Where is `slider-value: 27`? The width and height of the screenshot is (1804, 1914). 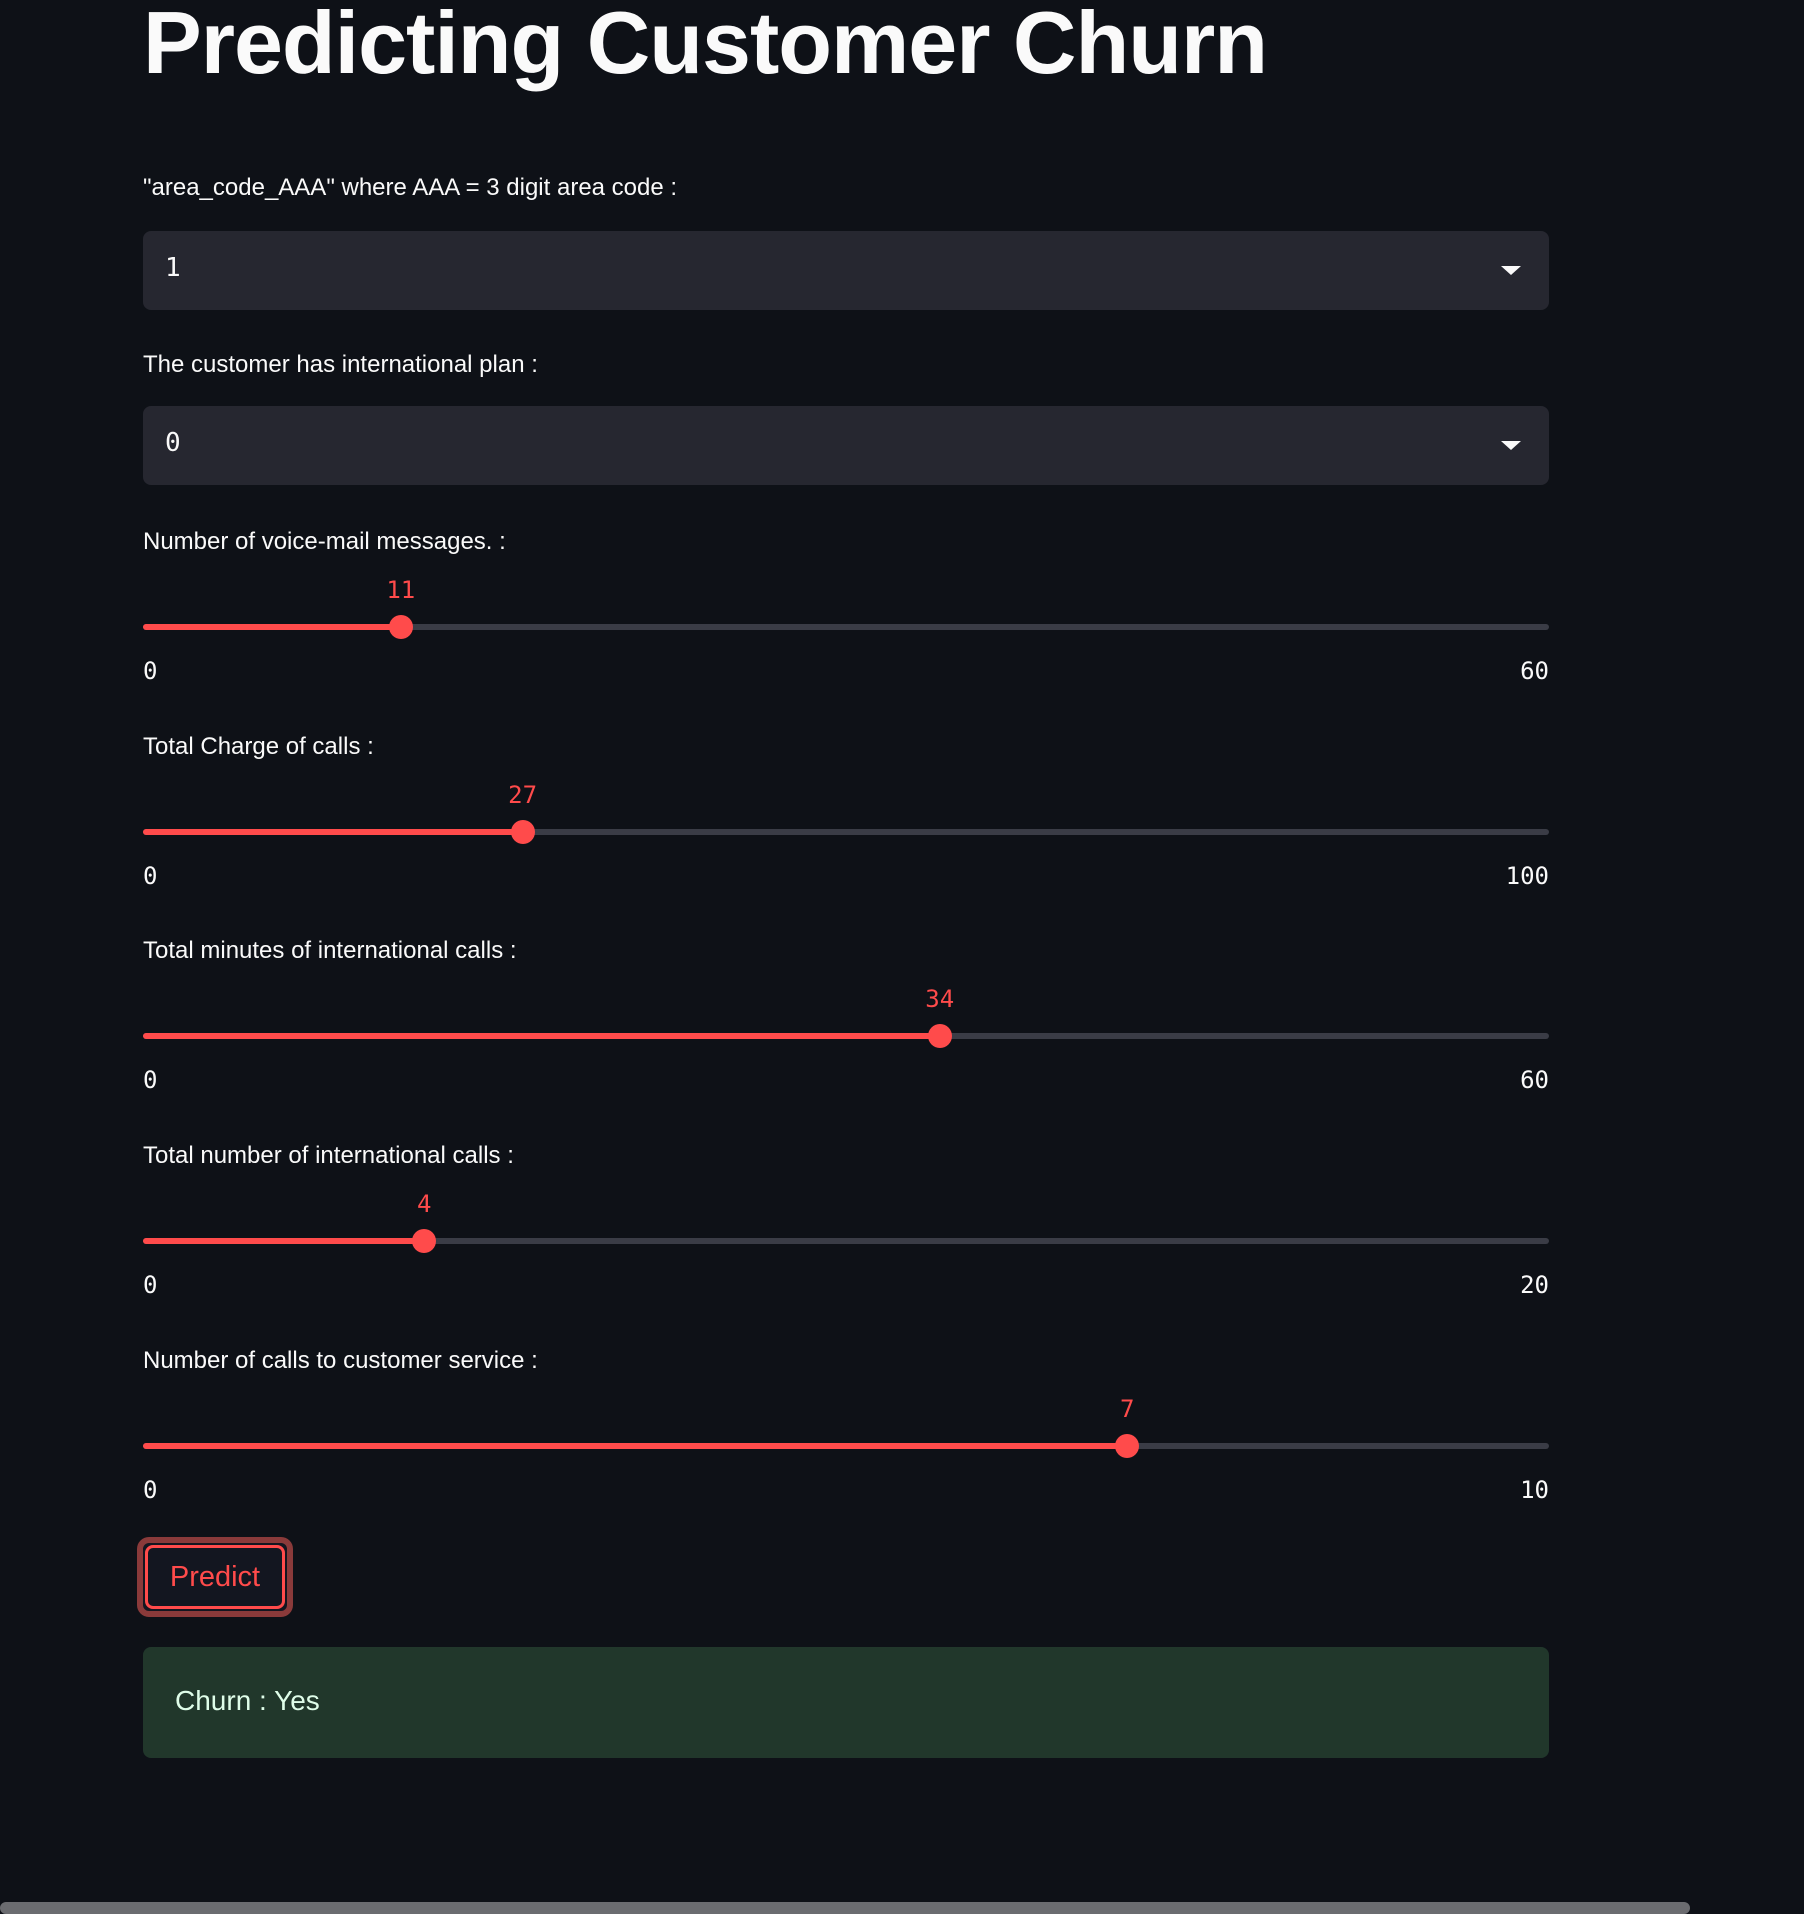
slider-value: 27 is located at coordinates (523, 795).